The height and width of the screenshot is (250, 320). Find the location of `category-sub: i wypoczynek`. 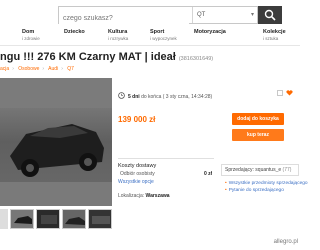

category-sub: i wypoczynek is located at coordinates (163, 38).